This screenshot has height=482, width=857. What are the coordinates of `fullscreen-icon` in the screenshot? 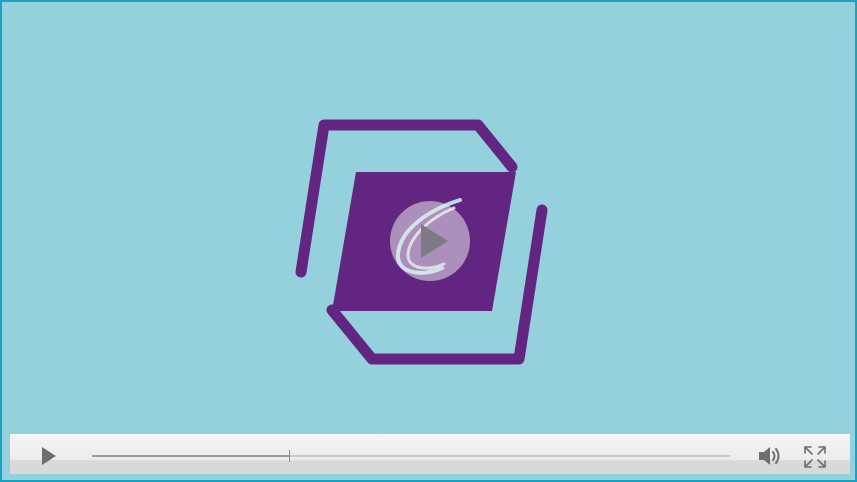 It's located at (815, 457).